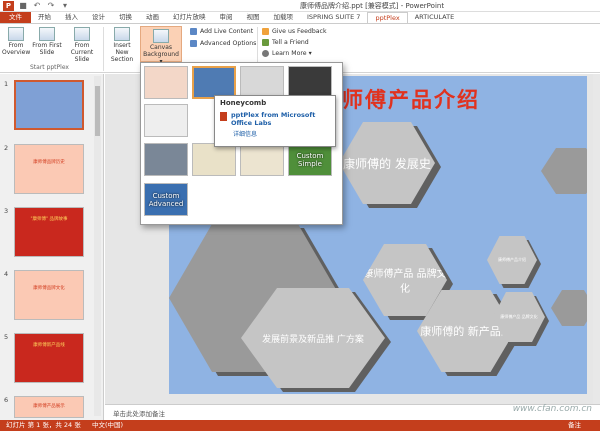 The height and width of the screenshot is (431, 600). I want to click on help-icon, so click(265, 53).